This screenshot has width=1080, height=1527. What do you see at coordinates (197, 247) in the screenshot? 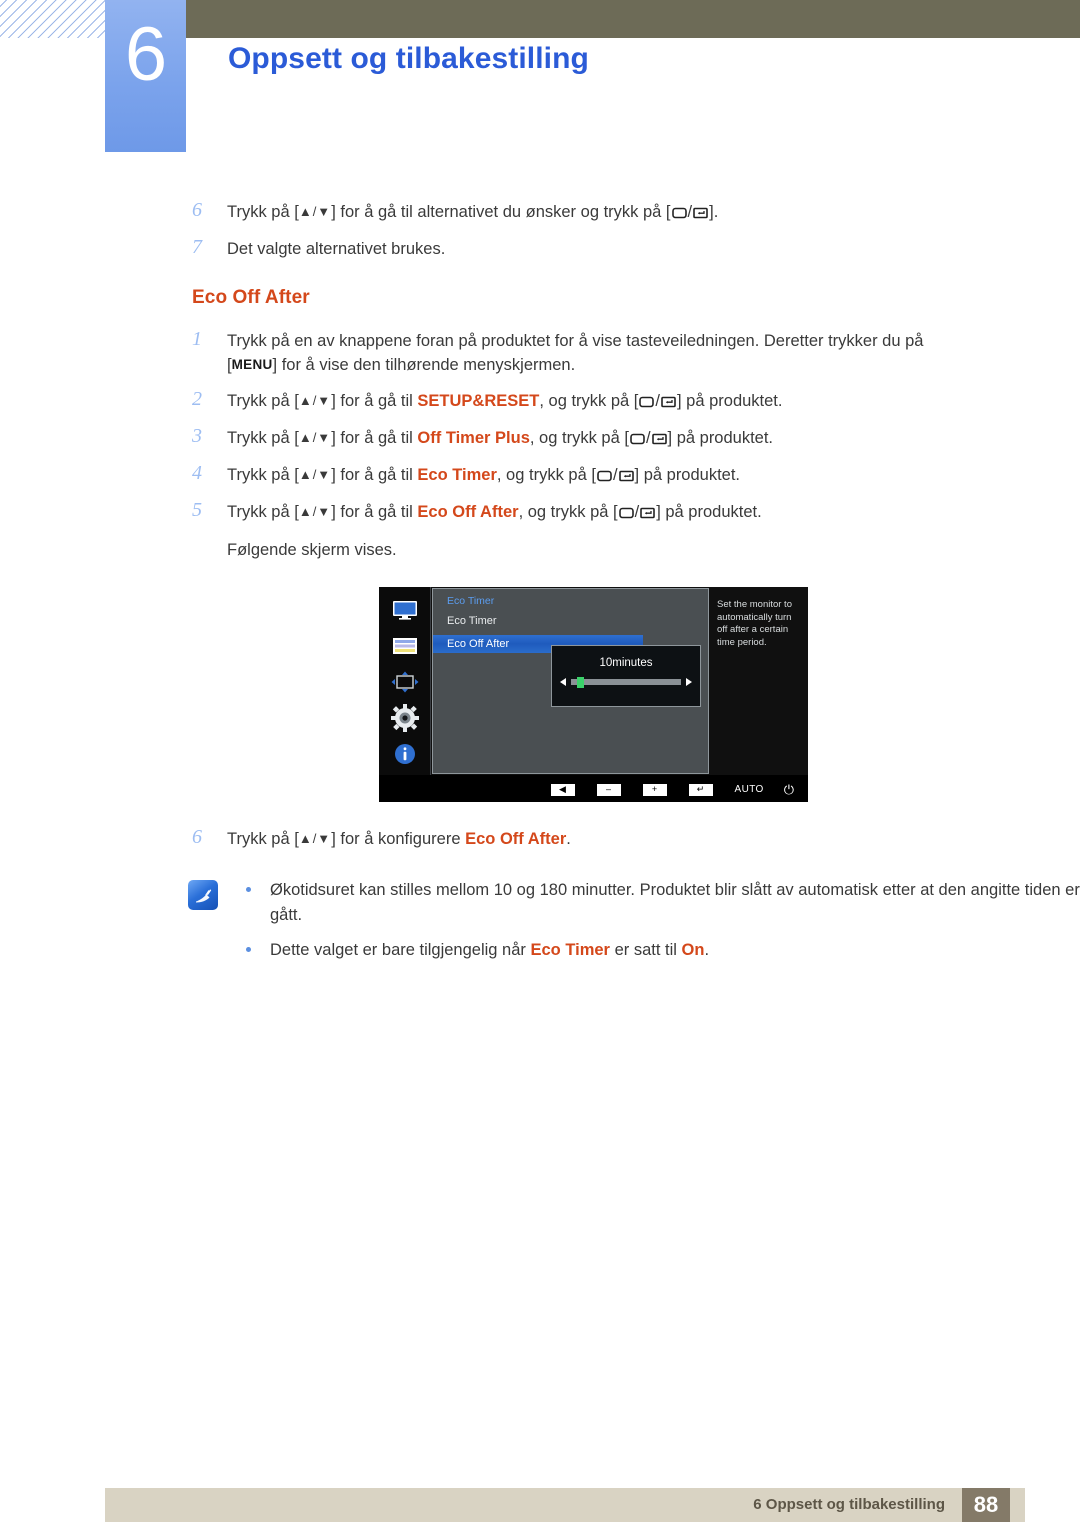
I see `step-number: 7` at bounding box center [197, 247].